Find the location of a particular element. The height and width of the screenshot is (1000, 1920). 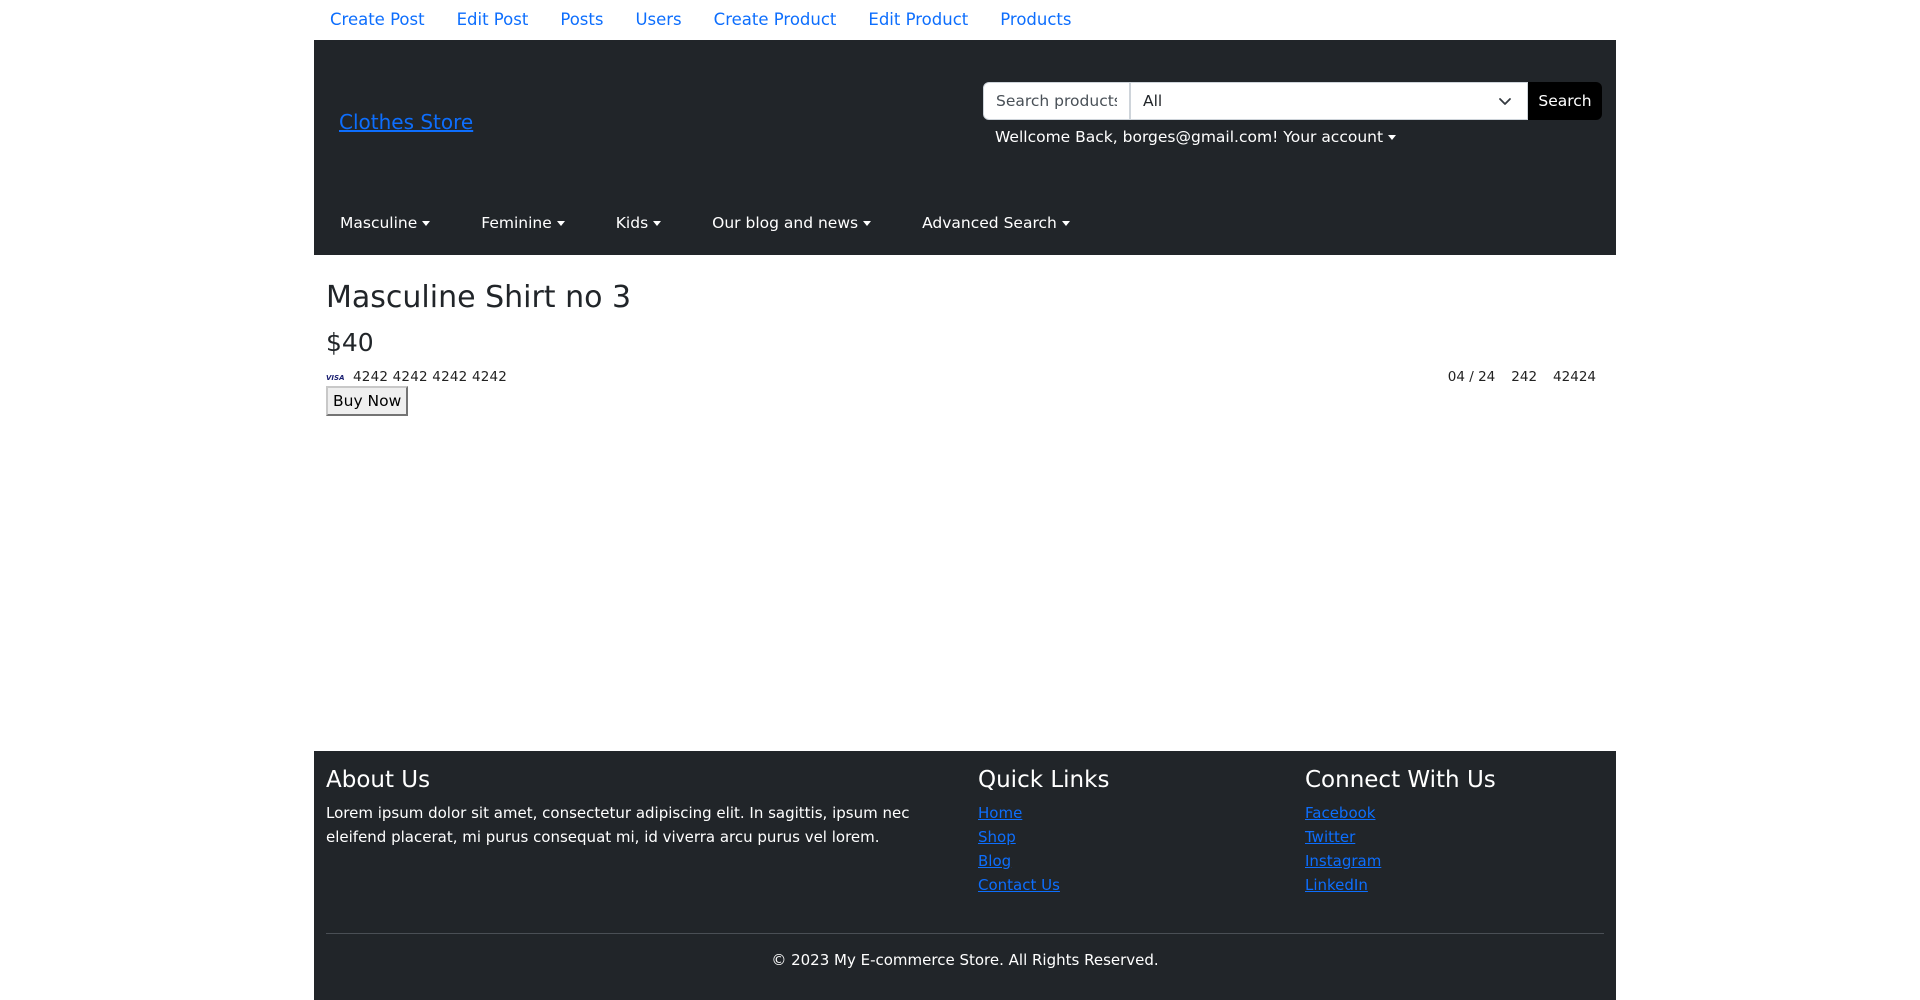

nav-products: Products is located at coordinates (1035, 20).